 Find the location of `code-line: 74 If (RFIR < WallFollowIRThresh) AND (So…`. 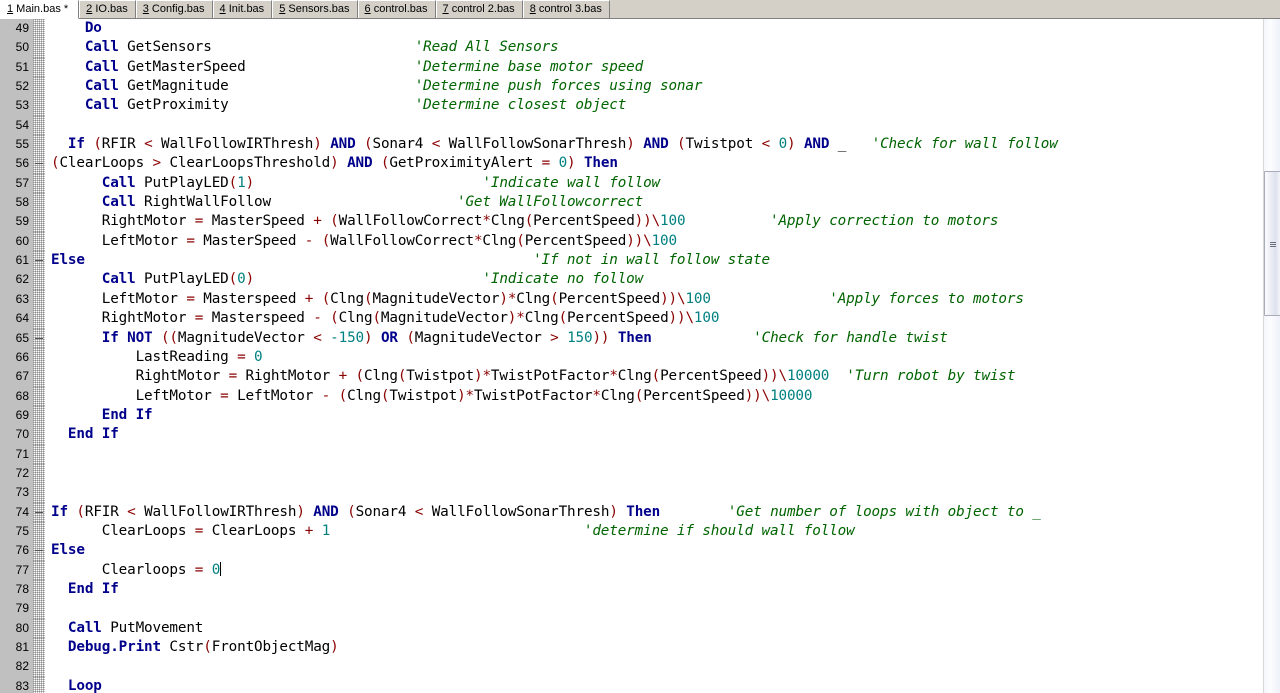

code-line: 74 If (RFIR < WallFollowIRThresh) AND (So… is located at coordinates (631, 512).